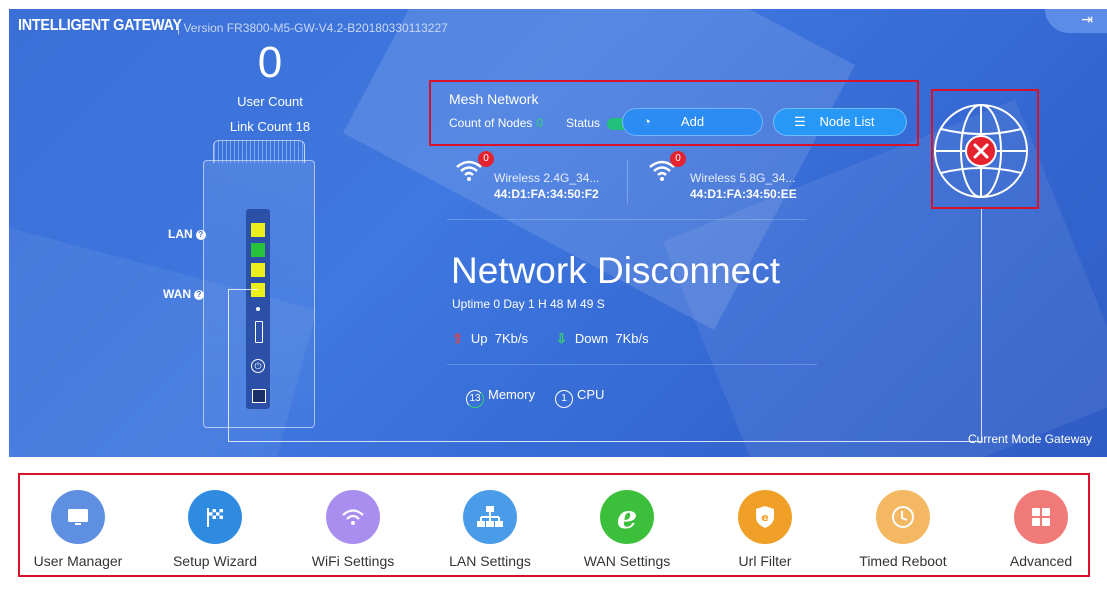 The image size is (1107, 605). I want to click on mesh-status-label: Status, so click(583, 123).